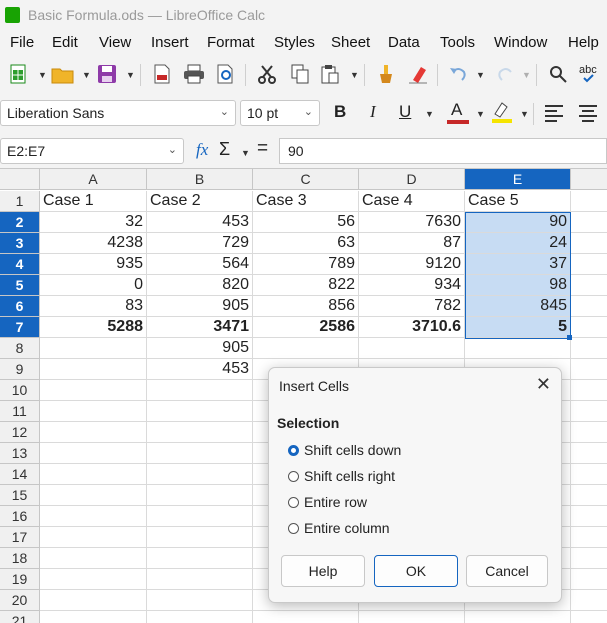  What do you see at coordinates (20, 327) in the screenshot?
I see `row-header-7: 7` at bounding box center [20, 327].